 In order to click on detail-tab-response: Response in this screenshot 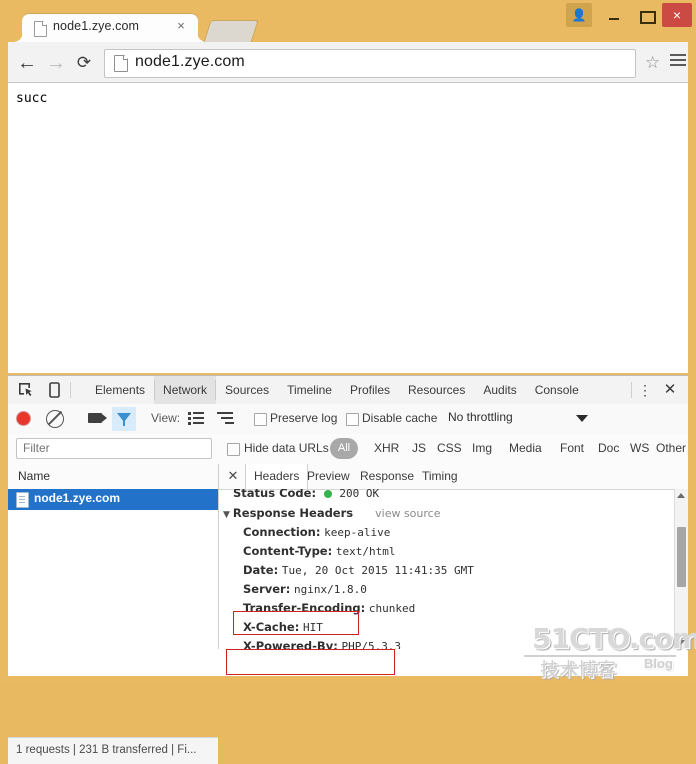, I will do `click(387, 476)`.